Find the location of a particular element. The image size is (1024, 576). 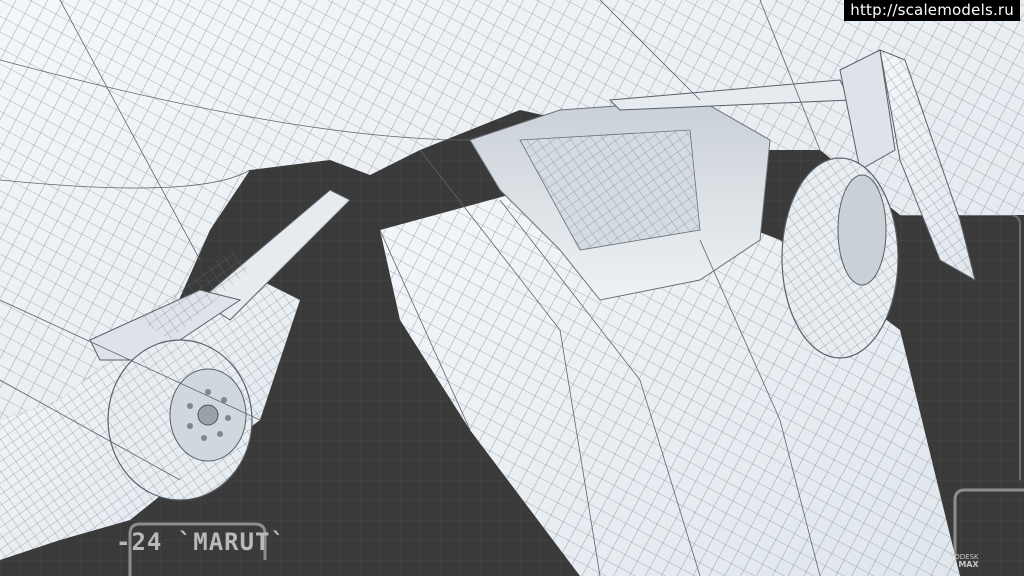

main-wheel-right is located at coordinates (840, 258).